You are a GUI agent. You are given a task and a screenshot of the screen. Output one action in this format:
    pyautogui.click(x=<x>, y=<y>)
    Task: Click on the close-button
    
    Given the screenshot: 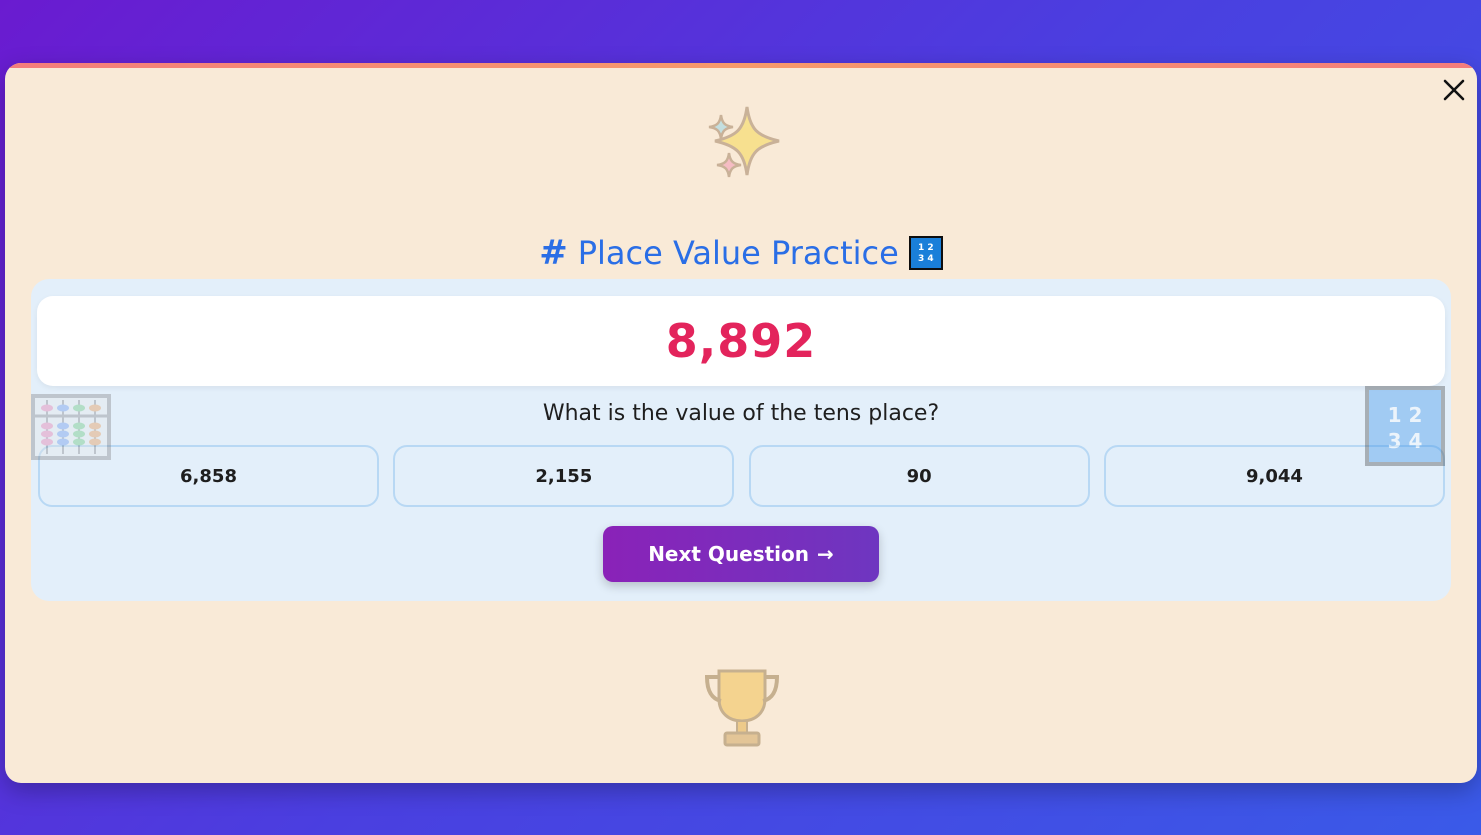 What is the action you would take?
    pyautogui.click(x=1454, y=90)
    